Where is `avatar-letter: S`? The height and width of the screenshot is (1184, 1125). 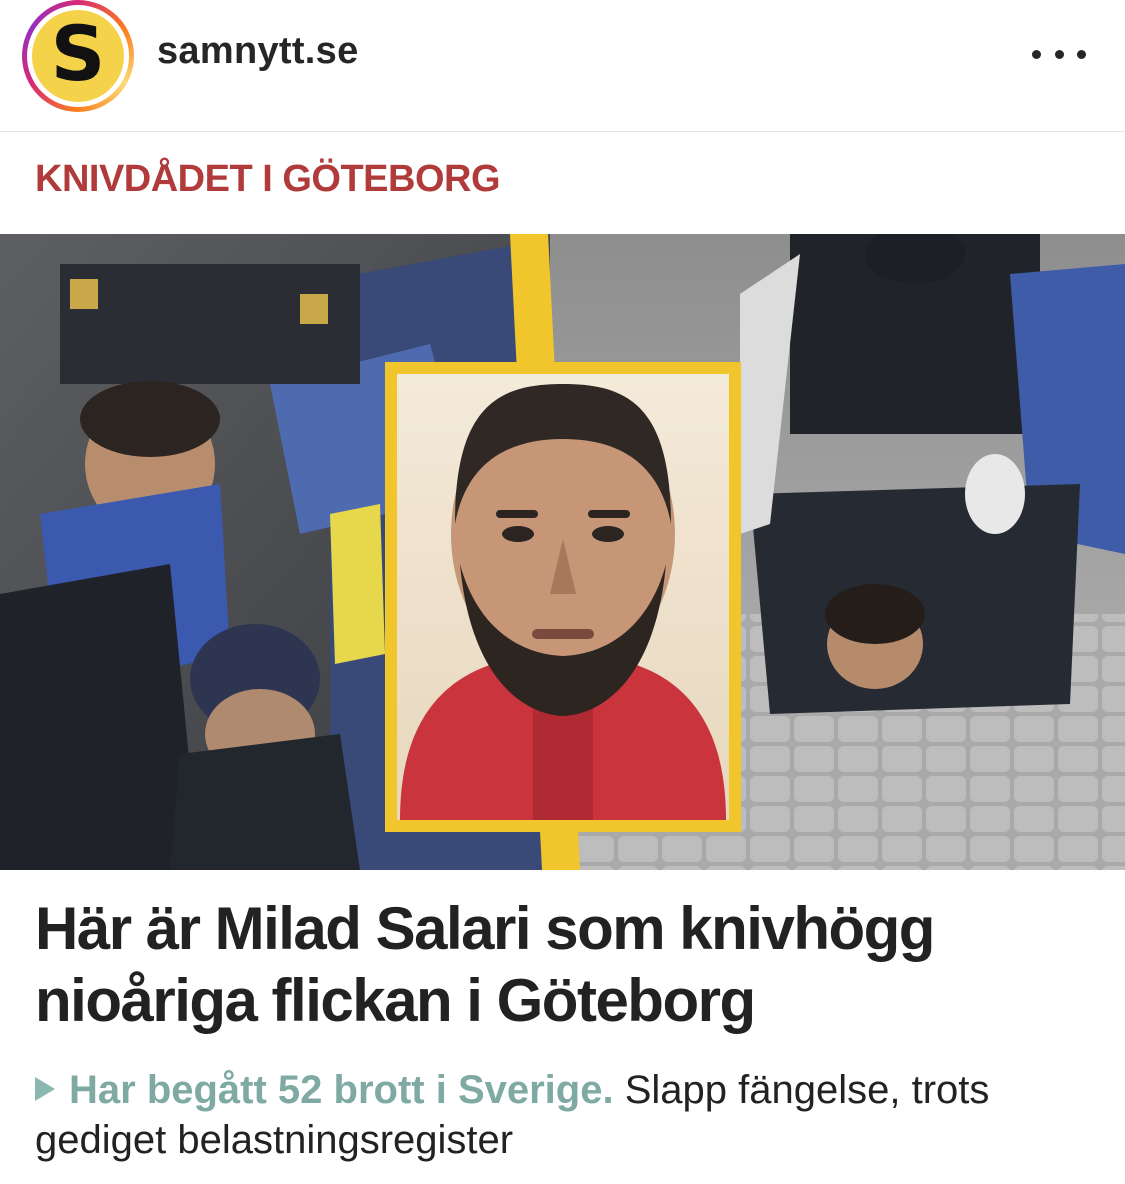
avatar-letter: S is located at coordinates (78, 53).